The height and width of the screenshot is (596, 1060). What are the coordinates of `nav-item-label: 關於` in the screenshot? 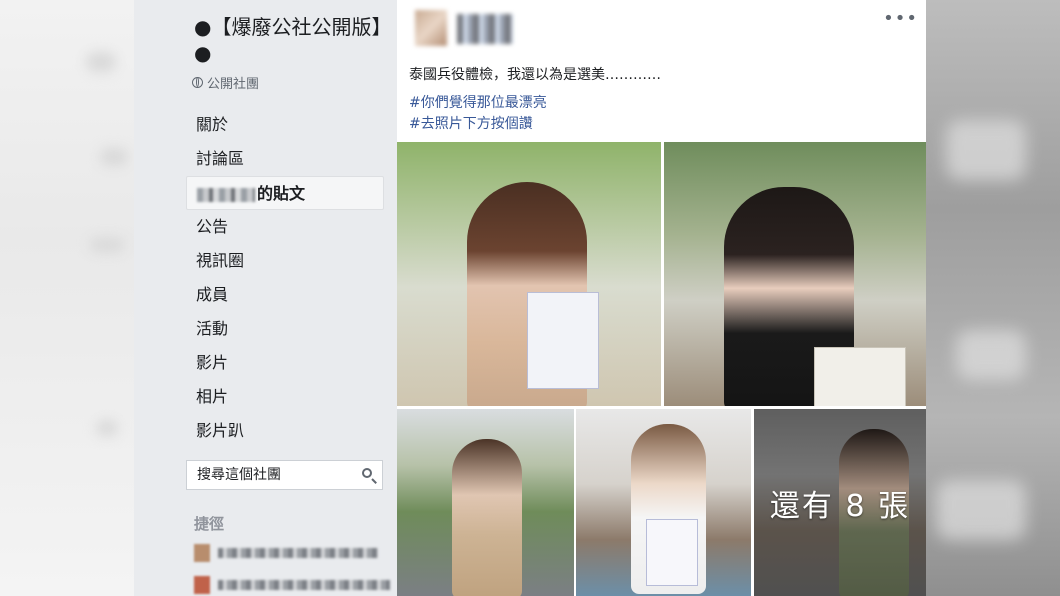 It's located at (212, 124).